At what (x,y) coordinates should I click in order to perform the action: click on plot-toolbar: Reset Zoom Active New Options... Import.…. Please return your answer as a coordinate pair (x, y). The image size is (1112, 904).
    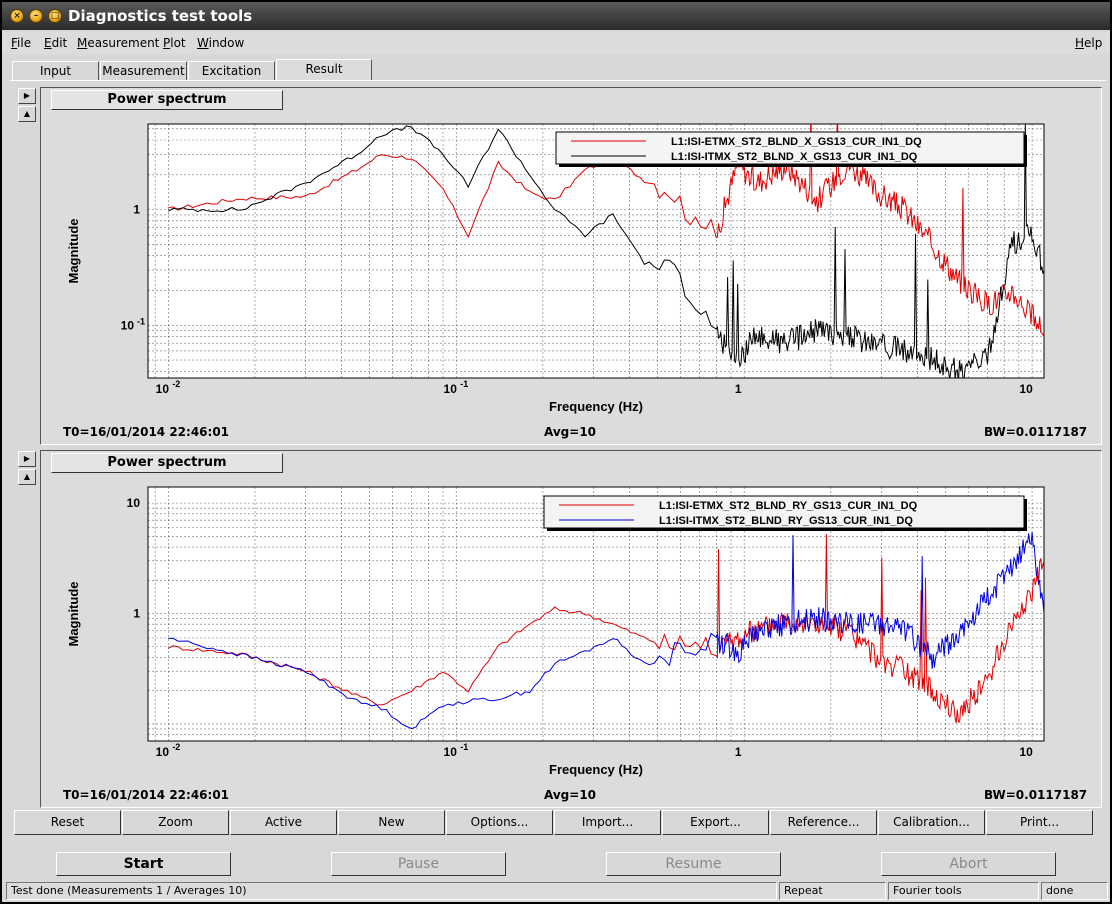
    Looking at the image, I should click on (557, 822).